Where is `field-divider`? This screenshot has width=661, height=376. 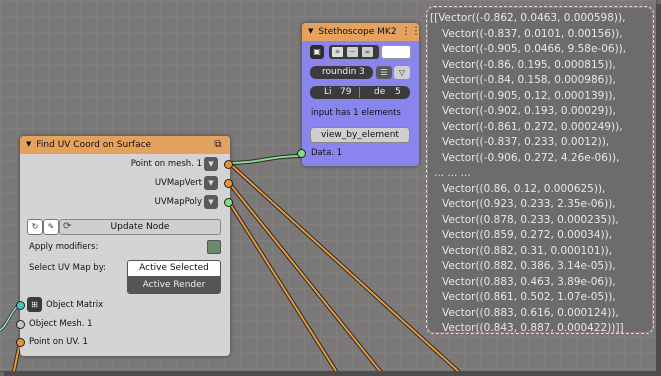 field-divider is located at coordinates (359, 92).